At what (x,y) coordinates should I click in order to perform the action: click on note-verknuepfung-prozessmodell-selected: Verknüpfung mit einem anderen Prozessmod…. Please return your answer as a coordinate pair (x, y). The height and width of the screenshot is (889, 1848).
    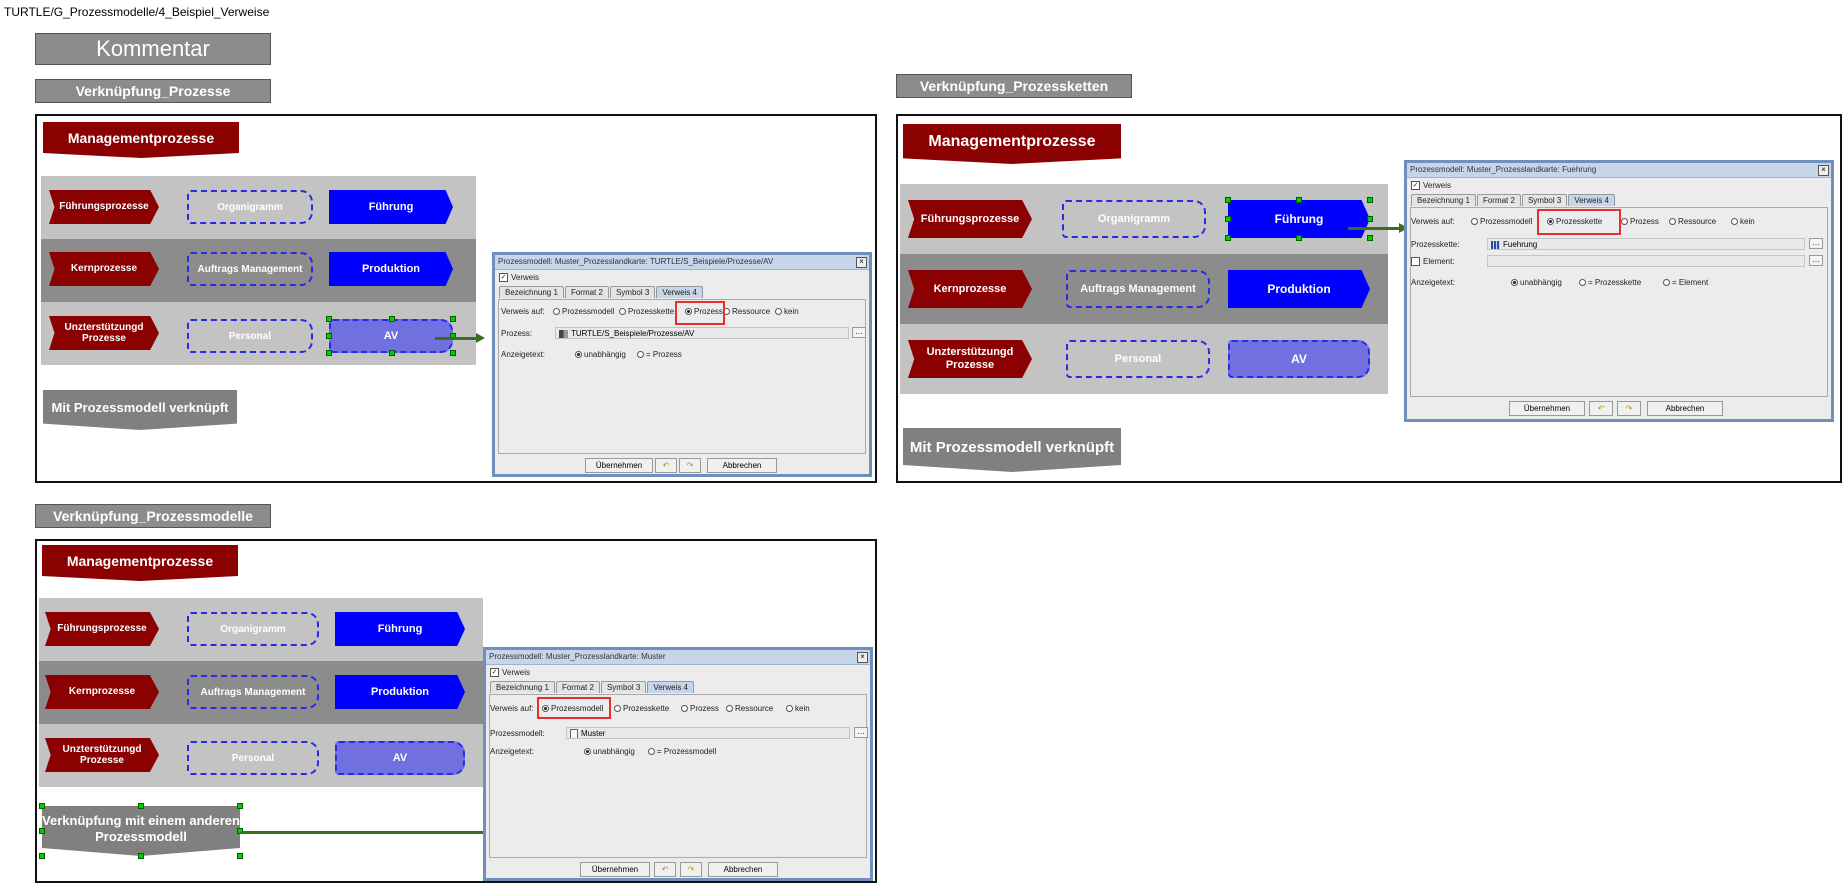
    Looking at the image, I should click on (141, 831).